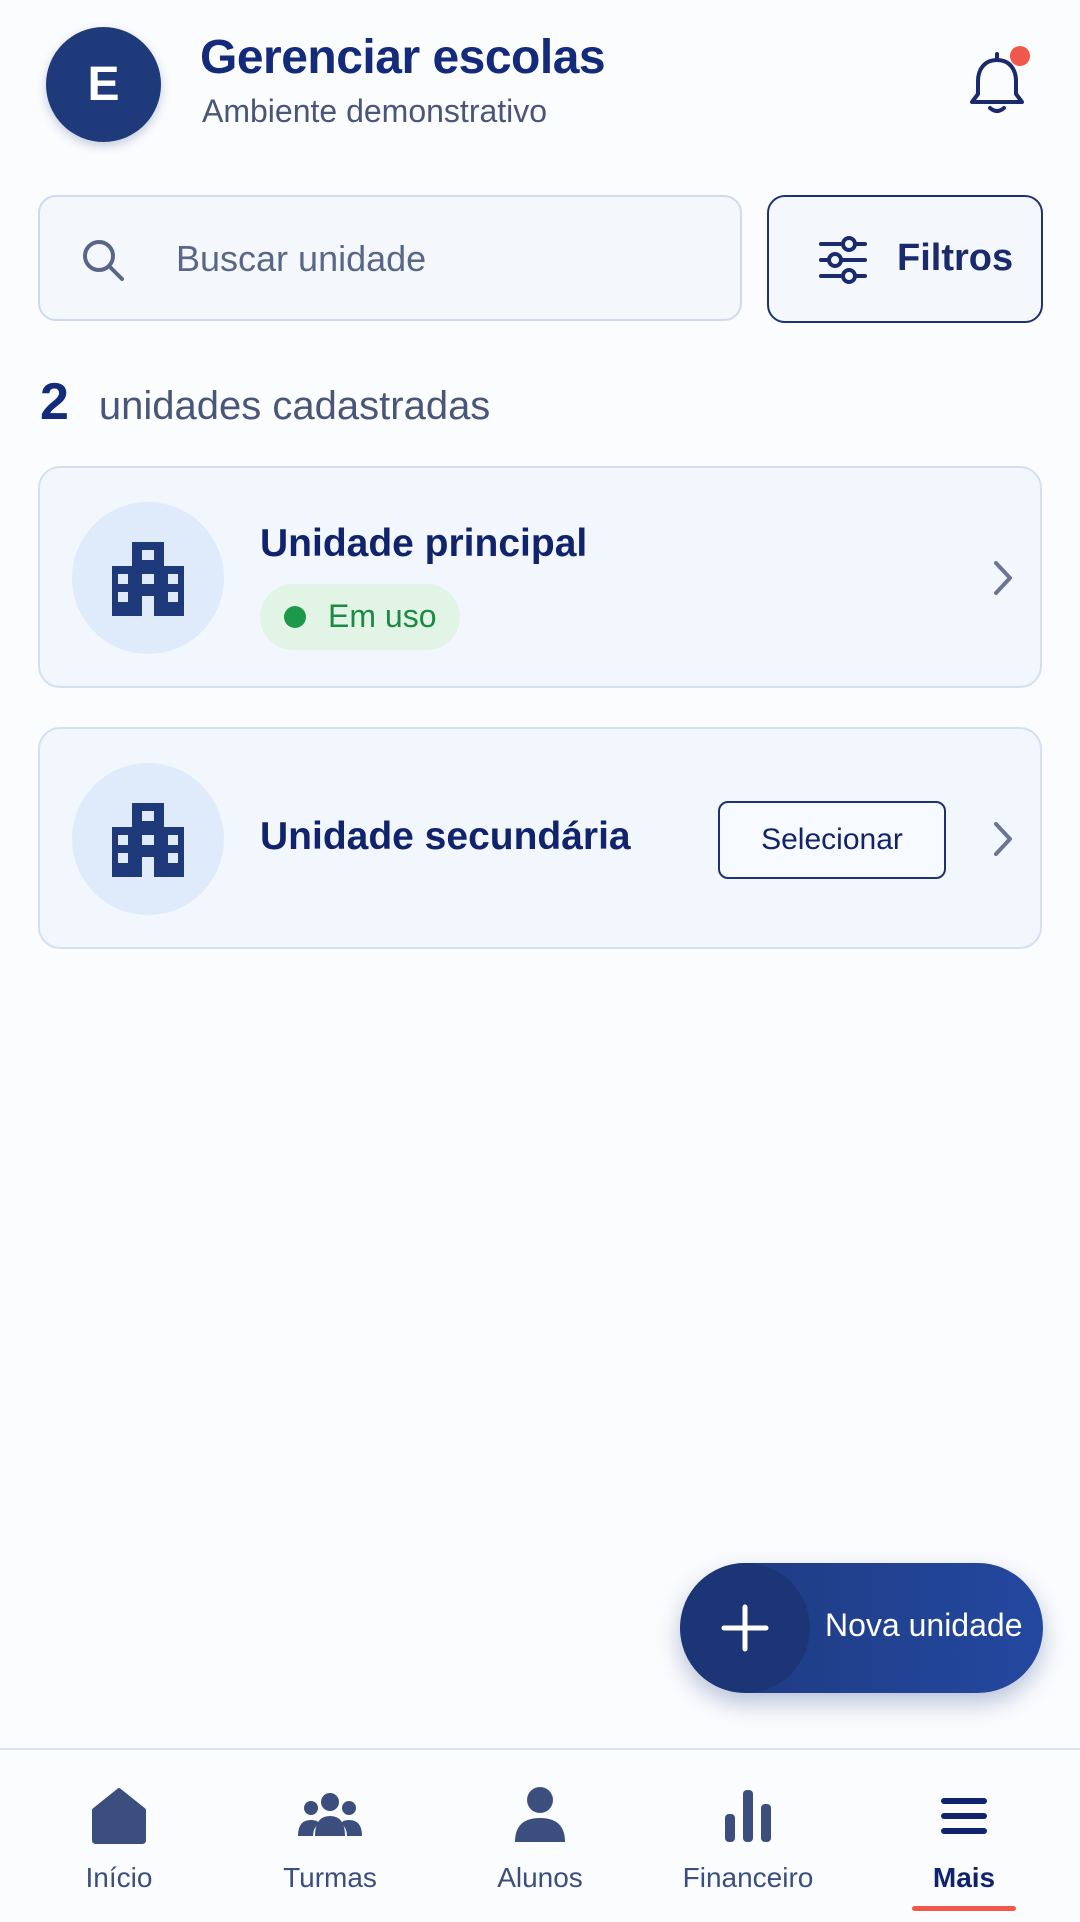  I want to click on group-icon, so click(330, 1814).